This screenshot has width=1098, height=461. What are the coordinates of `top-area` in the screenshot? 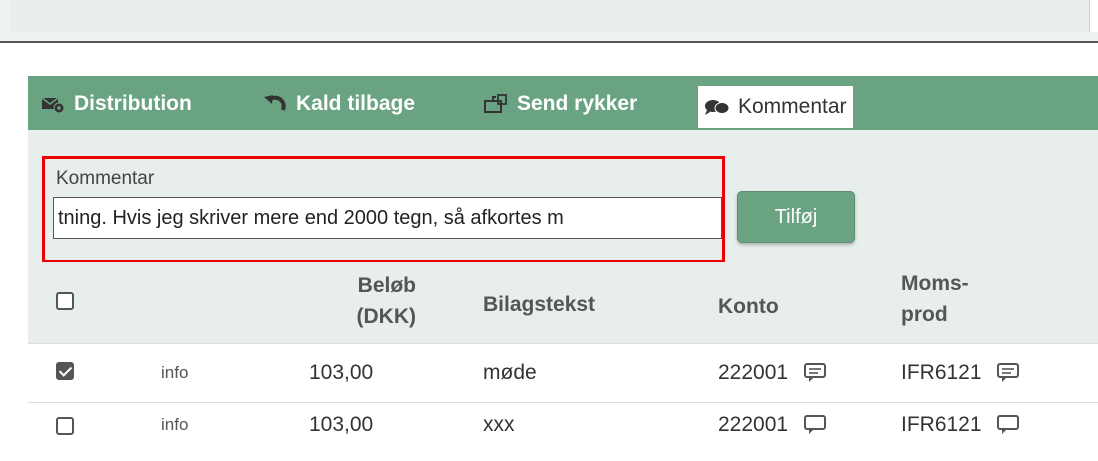 It's located at (549, 21).